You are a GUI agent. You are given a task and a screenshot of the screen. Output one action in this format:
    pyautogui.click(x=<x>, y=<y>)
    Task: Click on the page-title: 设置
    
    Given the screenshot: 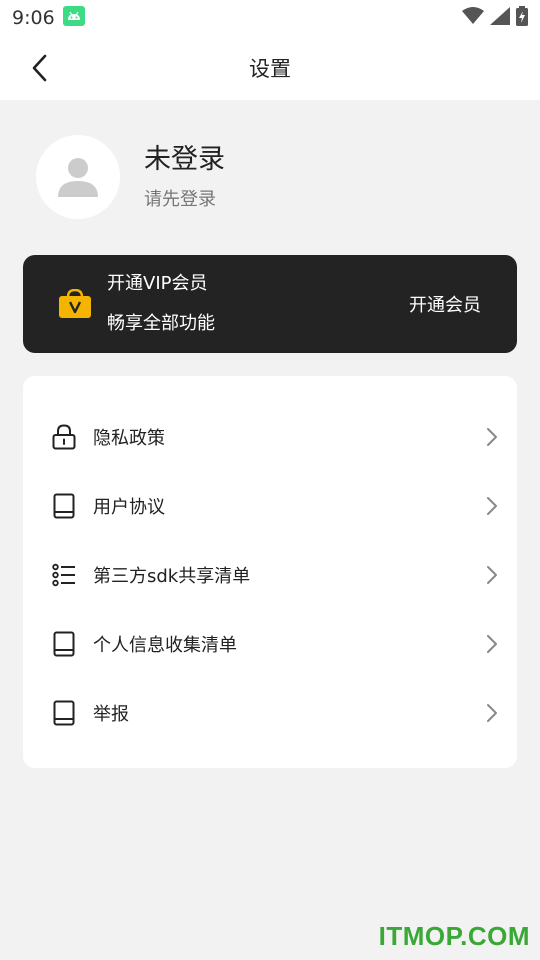 What is the action you would take?
    pyautogui.click(x=270, y=69)
    